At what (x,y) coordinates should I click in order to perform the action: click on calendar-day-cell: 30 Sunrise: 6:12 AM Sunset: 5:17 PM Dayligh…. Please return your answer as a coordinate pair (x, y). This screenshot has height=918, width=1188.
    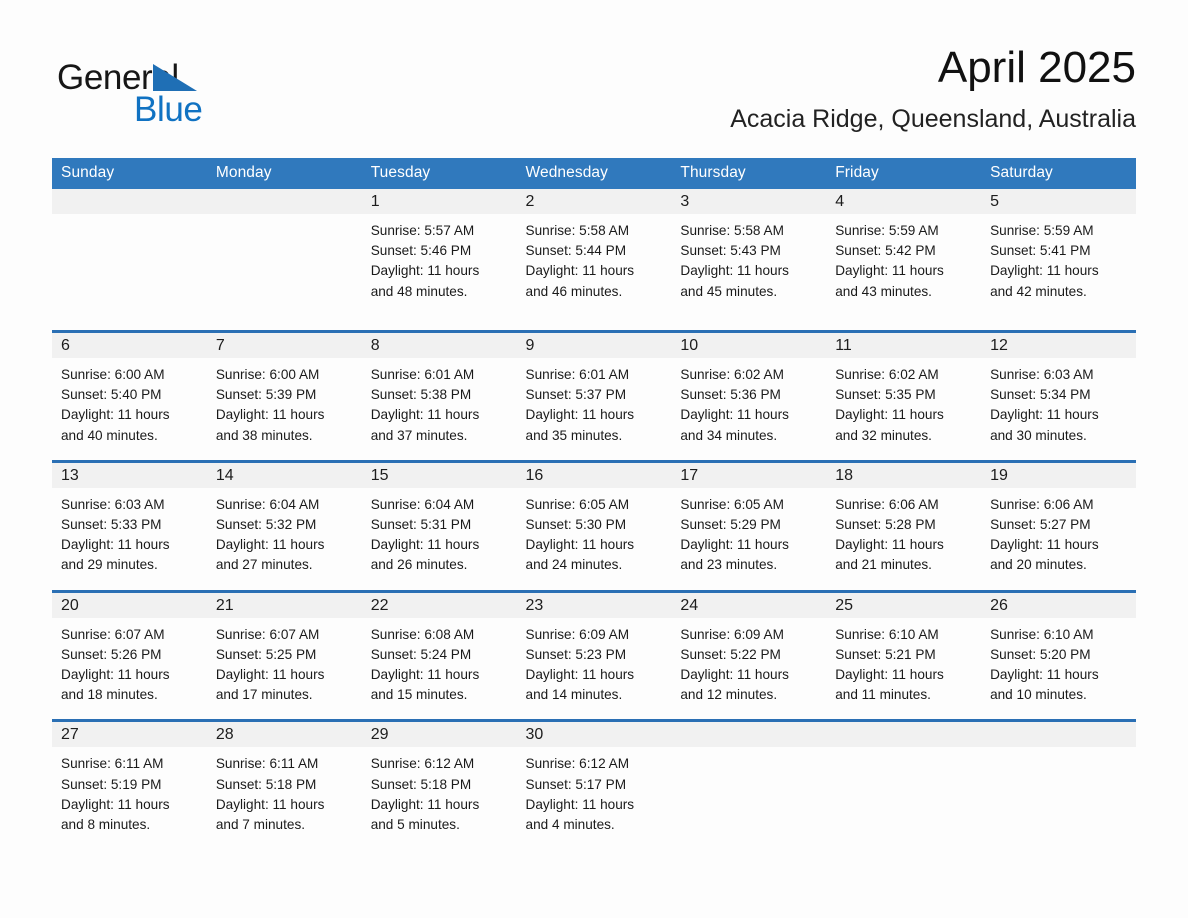
    Looking at the image, I should click on (594, 791).